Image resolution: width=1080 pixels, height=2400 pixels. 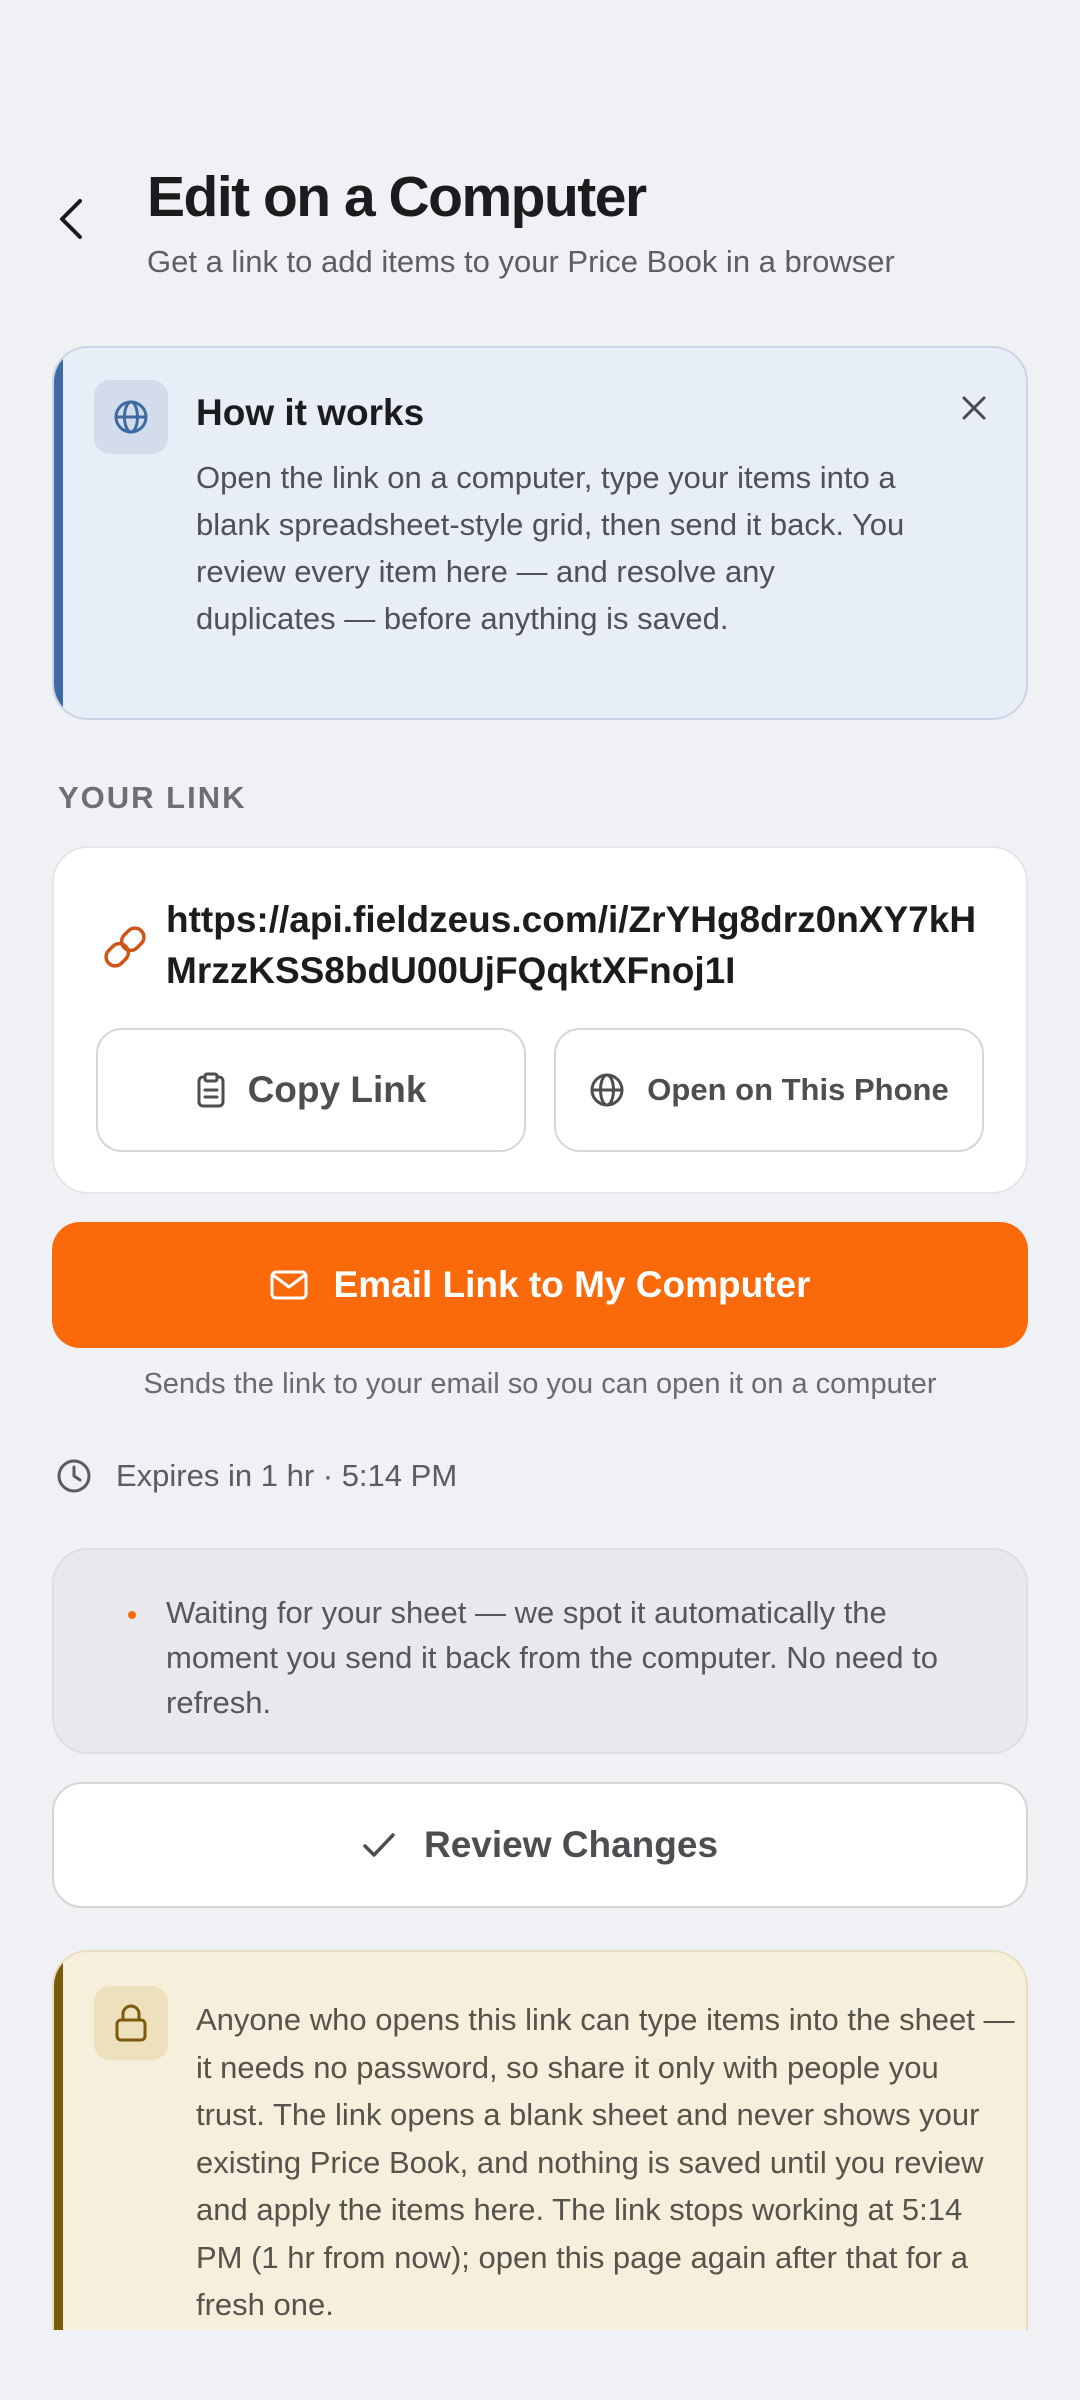 What do you see at coordinates (310, 412) in the screenshot?
I see `info-title: How it works` at bounding box center [310, 412].